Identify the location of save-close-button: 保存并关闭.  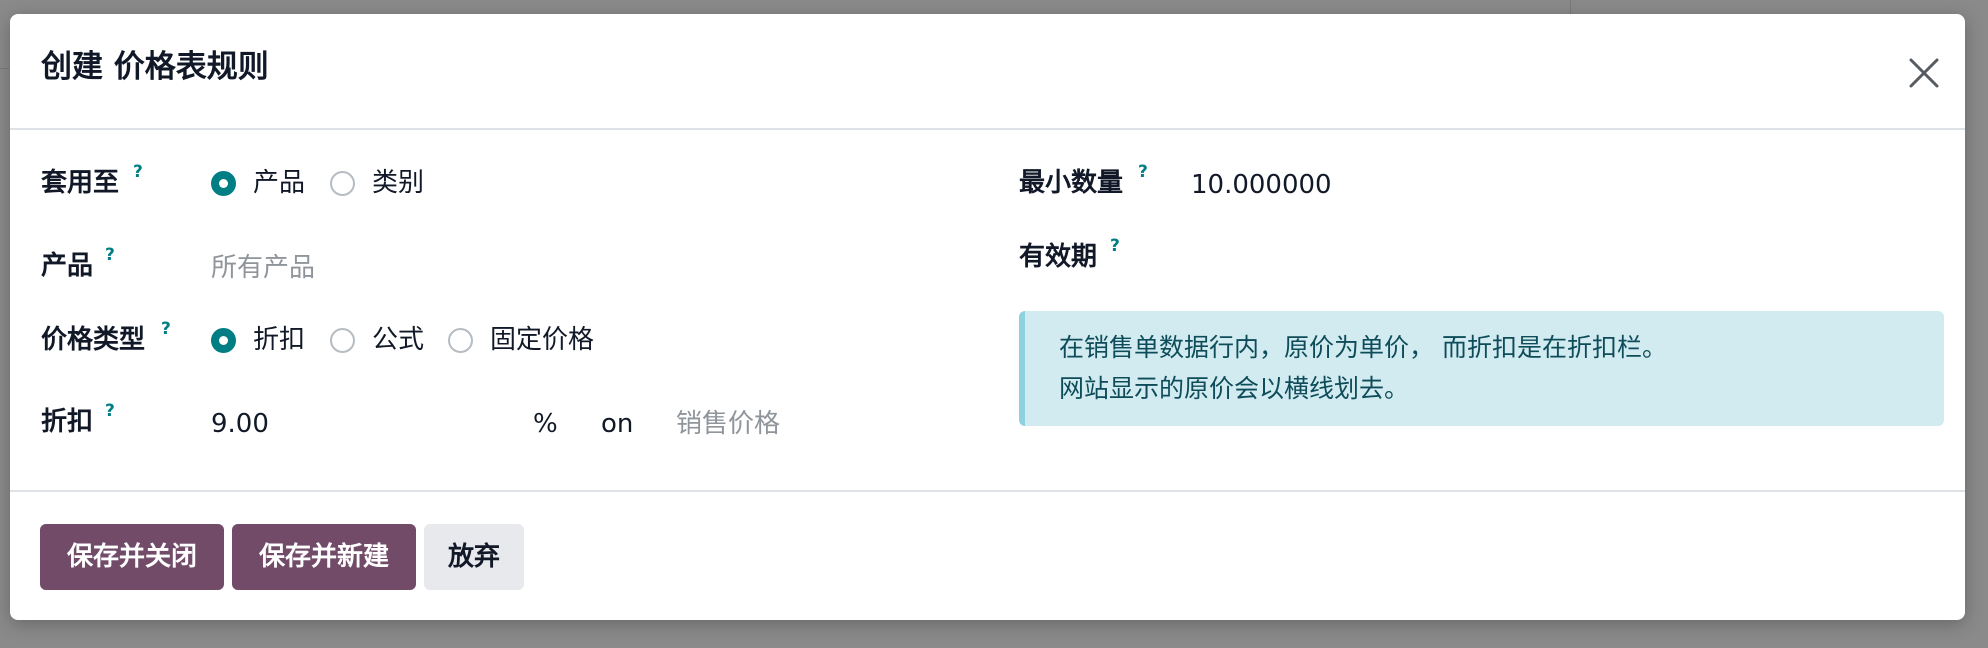
(132, 557).